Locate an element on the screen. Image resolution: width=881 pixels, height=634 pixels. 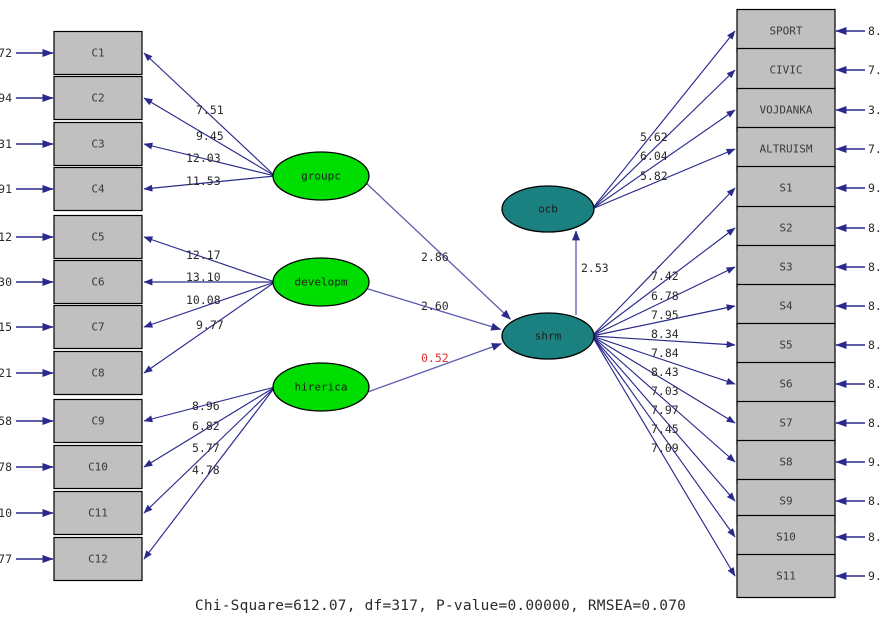
structural-coefficient-groupc-to-shrm: 2.86 is located at coordinates (435, 257).